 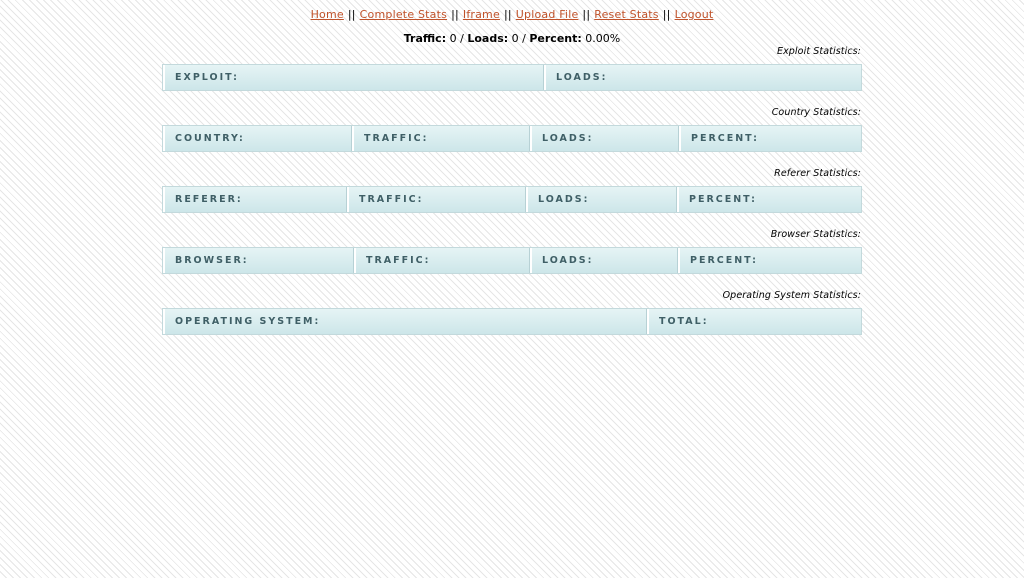 I want to click on nav-link-complete-stats: Complete Stats, so click(x=403, y=14).